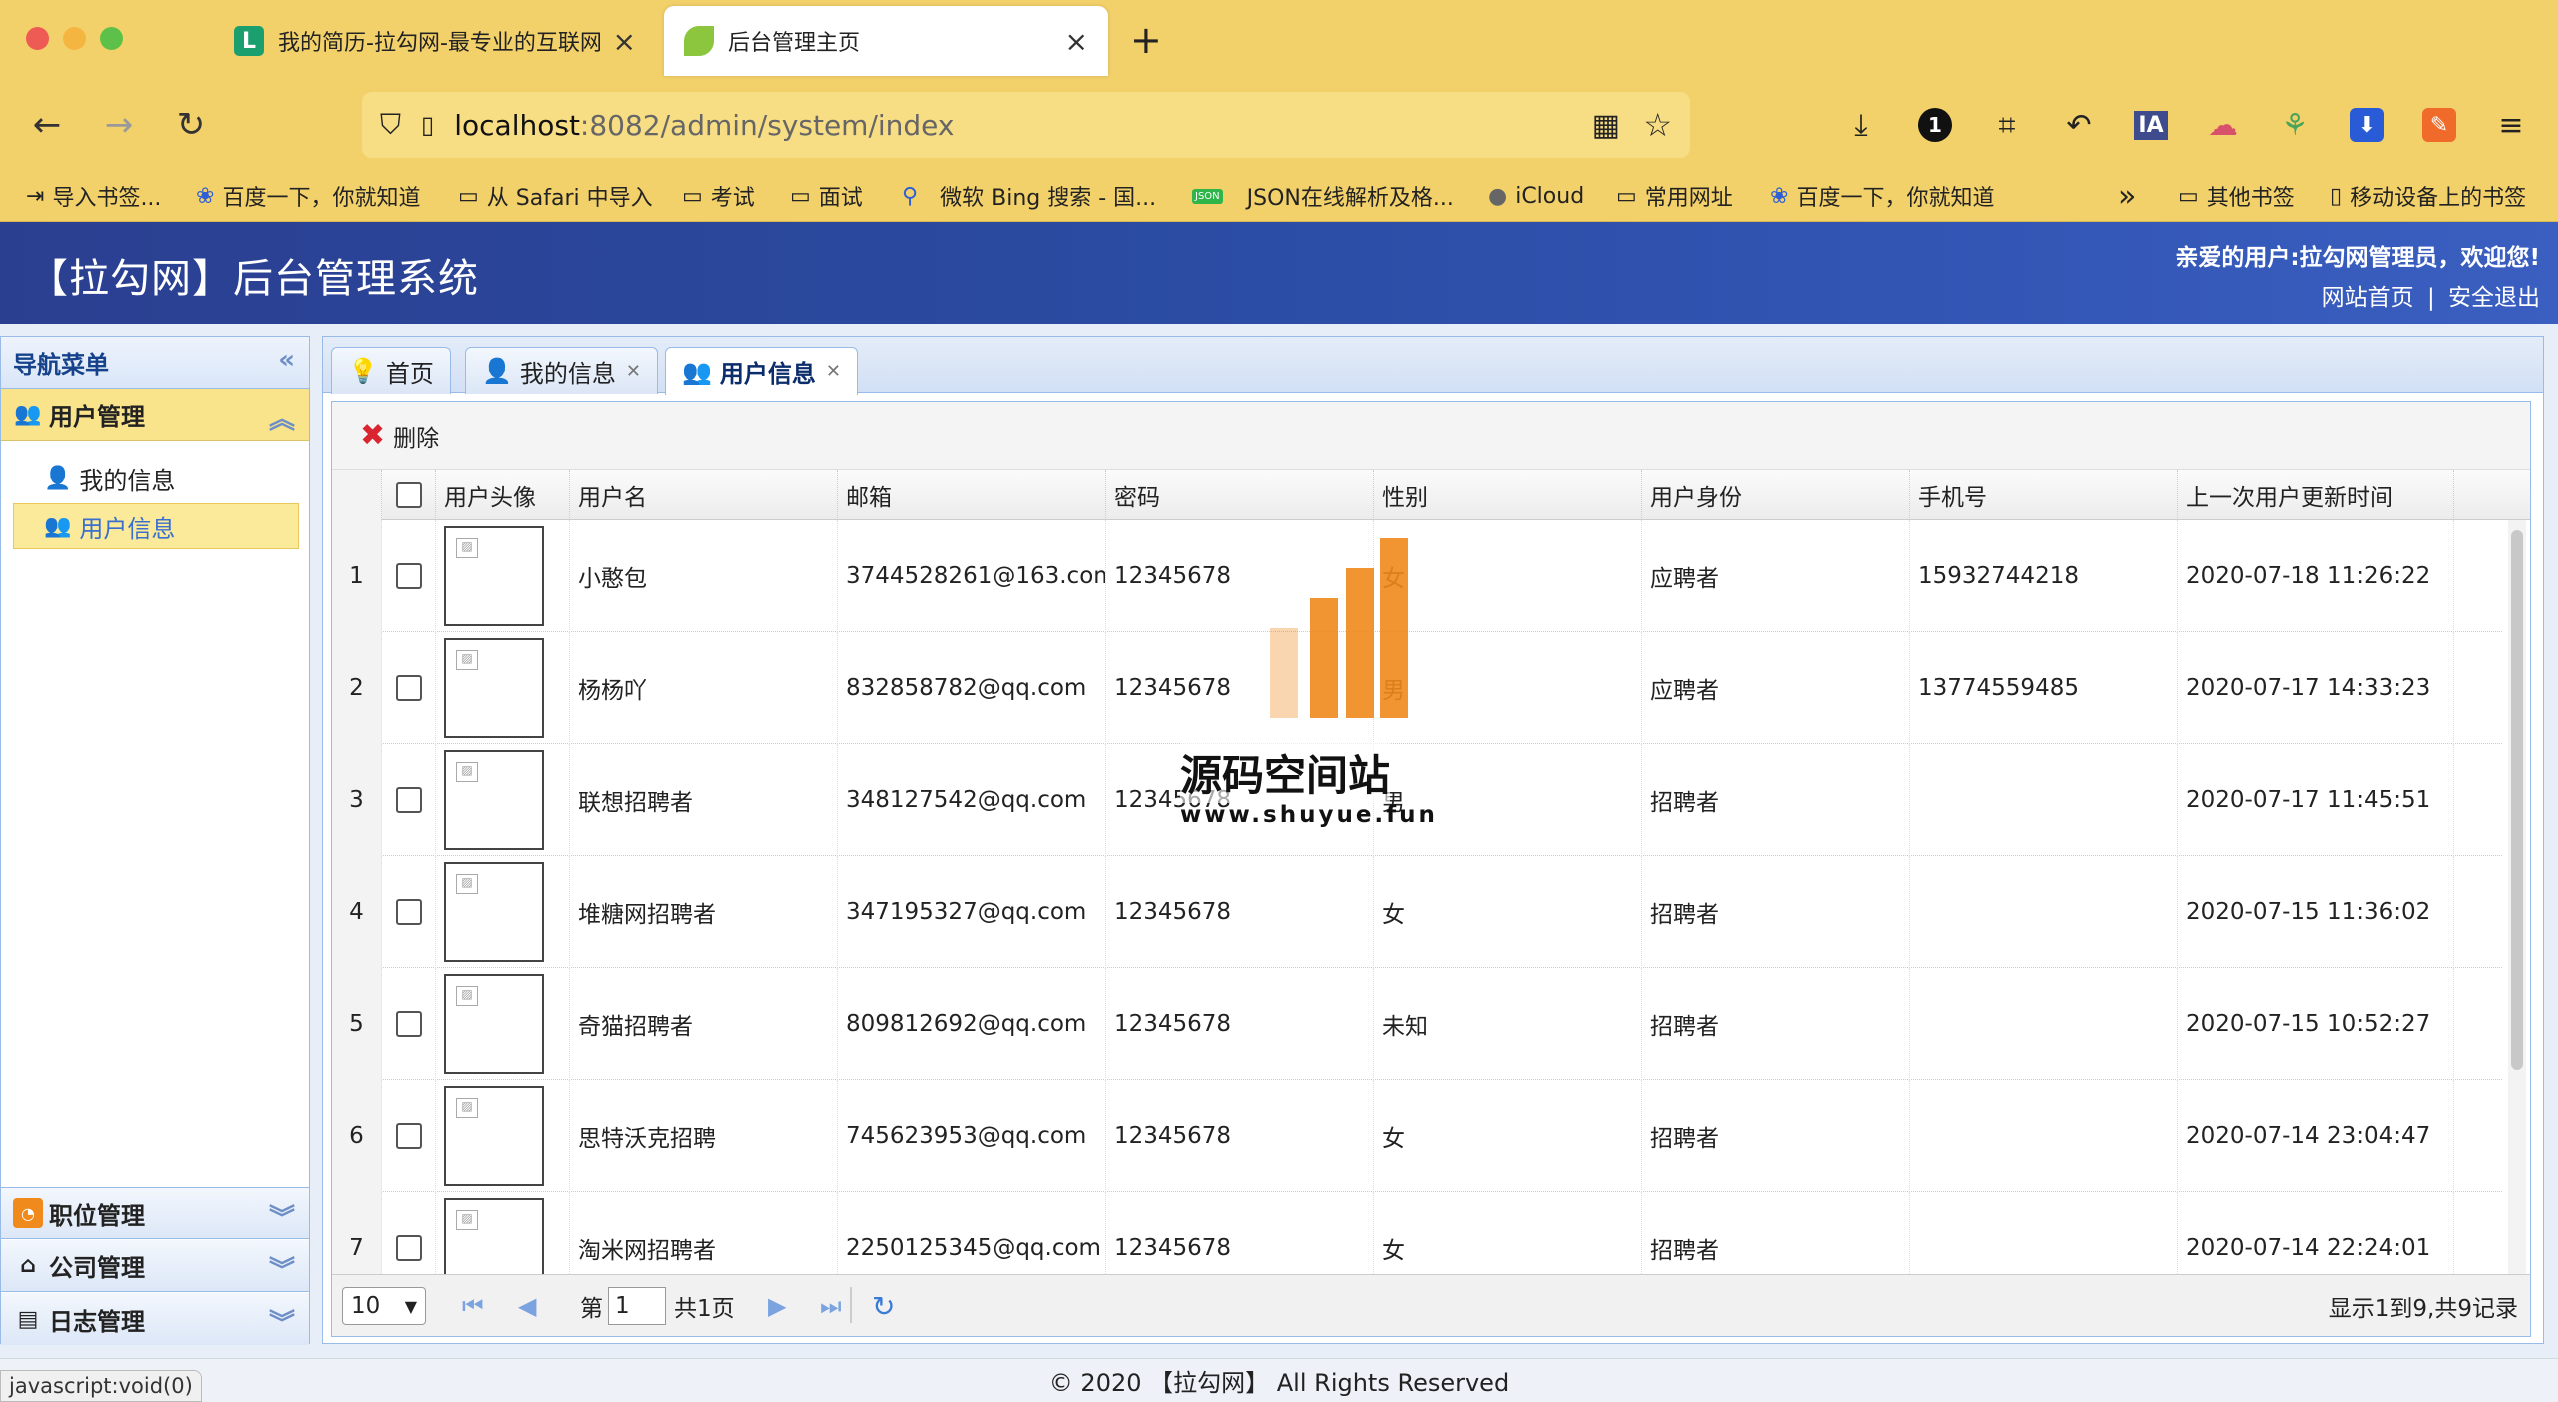 The image size is (2558, 1402). What do you see at coordinates (761, 371) in the screenshot?
I see `tab-user-info: 👥 用户信息 ✕` at bounding box center [761, 371].